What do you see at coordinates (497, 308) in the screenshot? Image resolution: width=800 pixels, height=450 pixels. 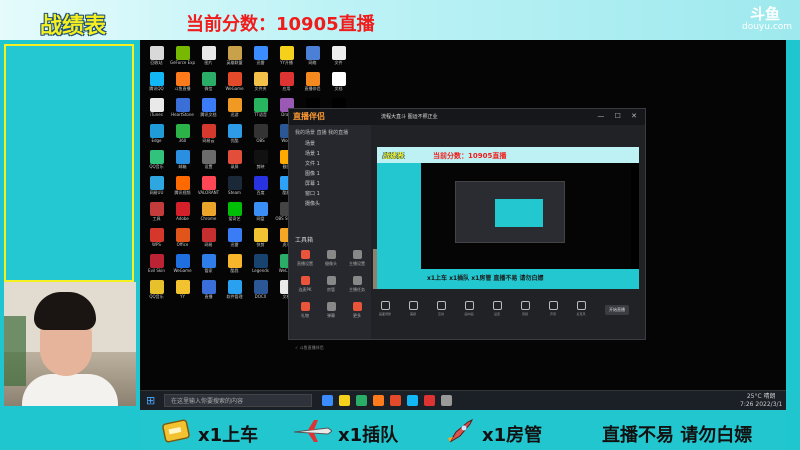 I see `control-button: 设置` at bounding box center [497, 308].